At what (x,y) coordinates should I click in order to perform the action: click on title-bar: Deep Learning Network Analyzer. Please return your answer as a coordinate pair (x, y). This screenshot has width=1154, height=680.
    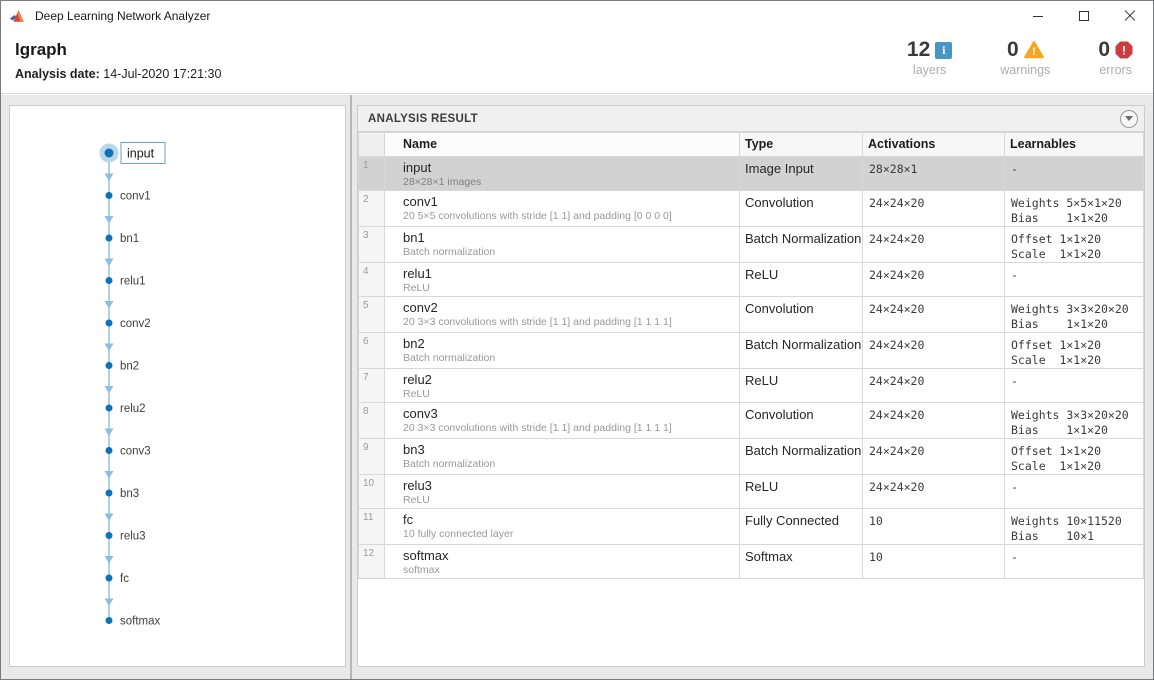
    Looking at the image, I should click on (577, 16).